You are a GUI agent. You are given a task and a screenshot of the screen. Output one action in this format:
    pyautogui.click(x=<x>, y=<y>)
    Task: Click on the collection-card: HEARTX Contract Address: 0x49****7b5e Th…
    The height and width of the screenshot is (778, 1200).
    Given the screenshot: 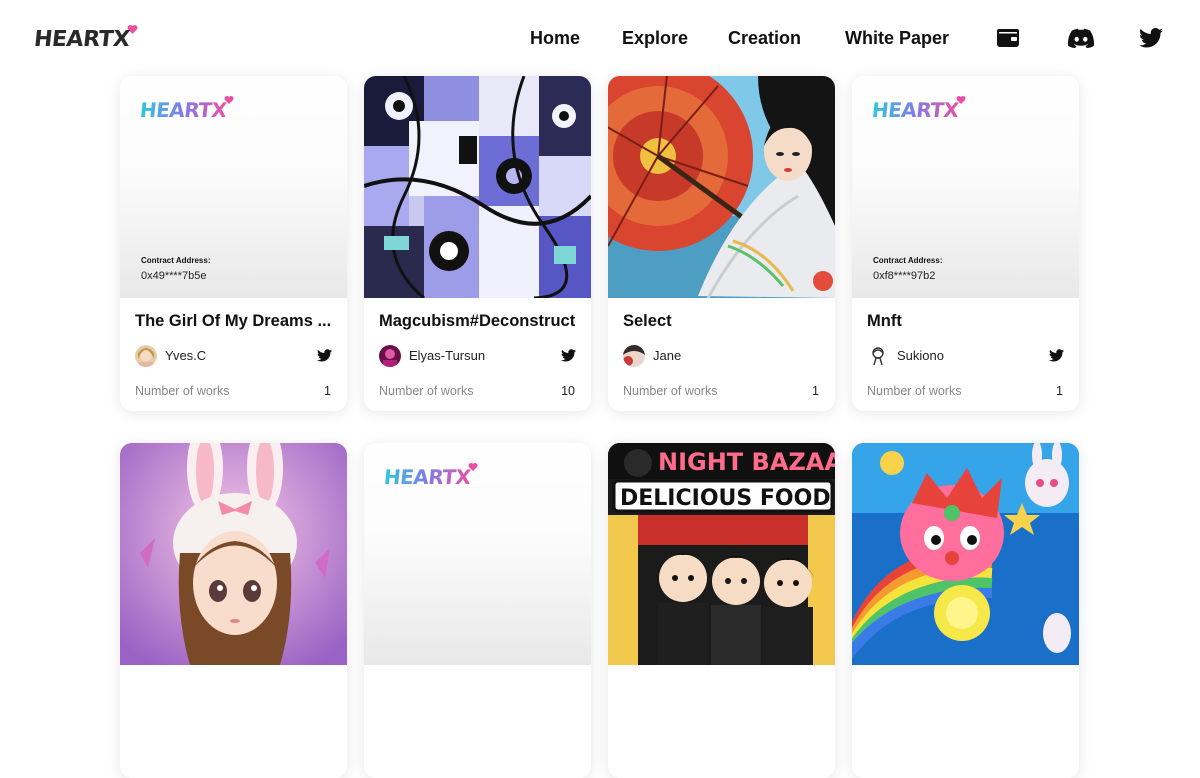 What is the action you would take?
    pyautogui.click(x=233, y=243)
    